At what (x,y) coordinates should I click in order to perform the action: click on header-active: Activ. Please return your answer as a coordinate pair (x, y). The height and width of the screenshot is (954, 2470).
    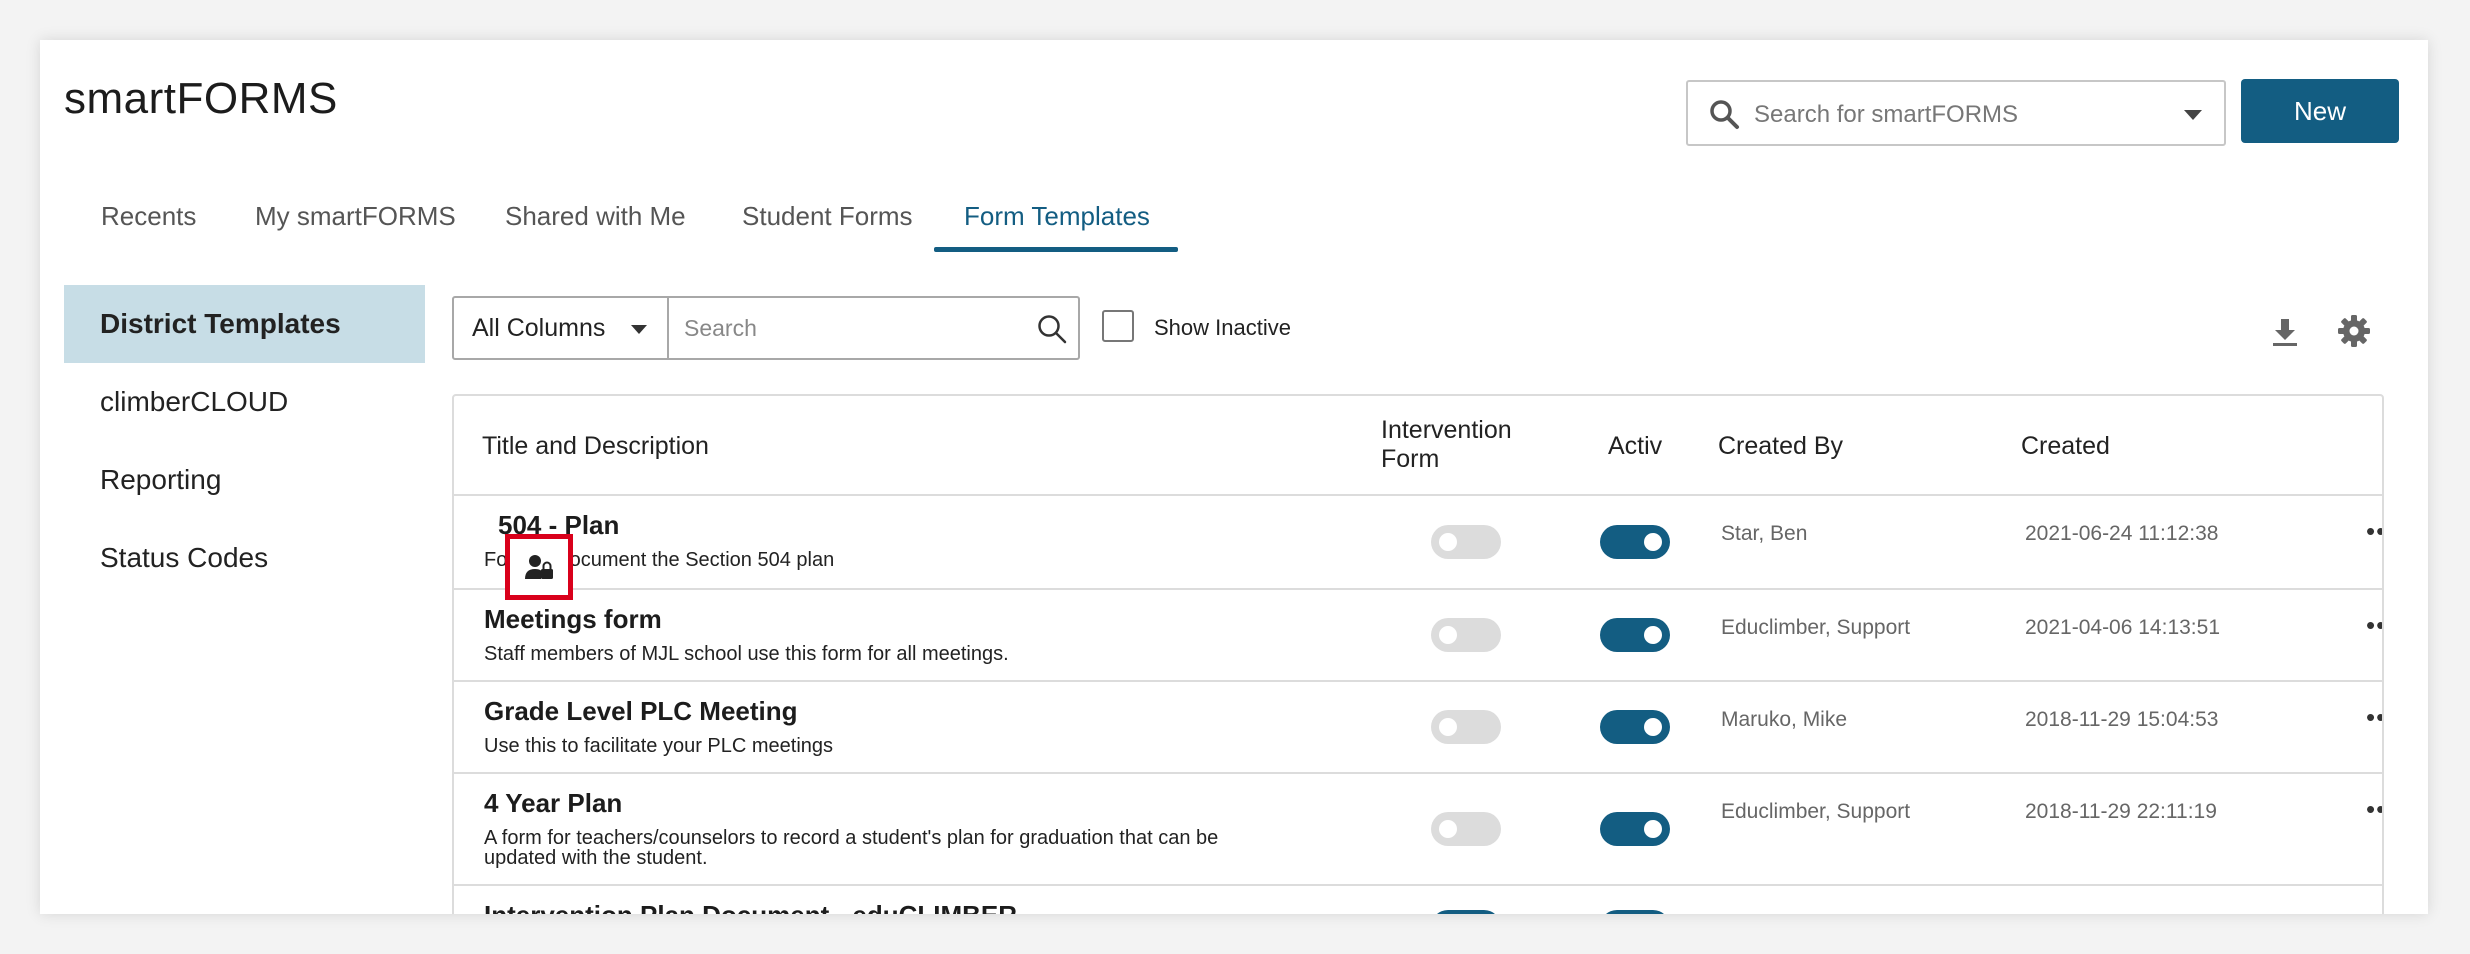
    Looking at the image, I should click on (1635, 446).